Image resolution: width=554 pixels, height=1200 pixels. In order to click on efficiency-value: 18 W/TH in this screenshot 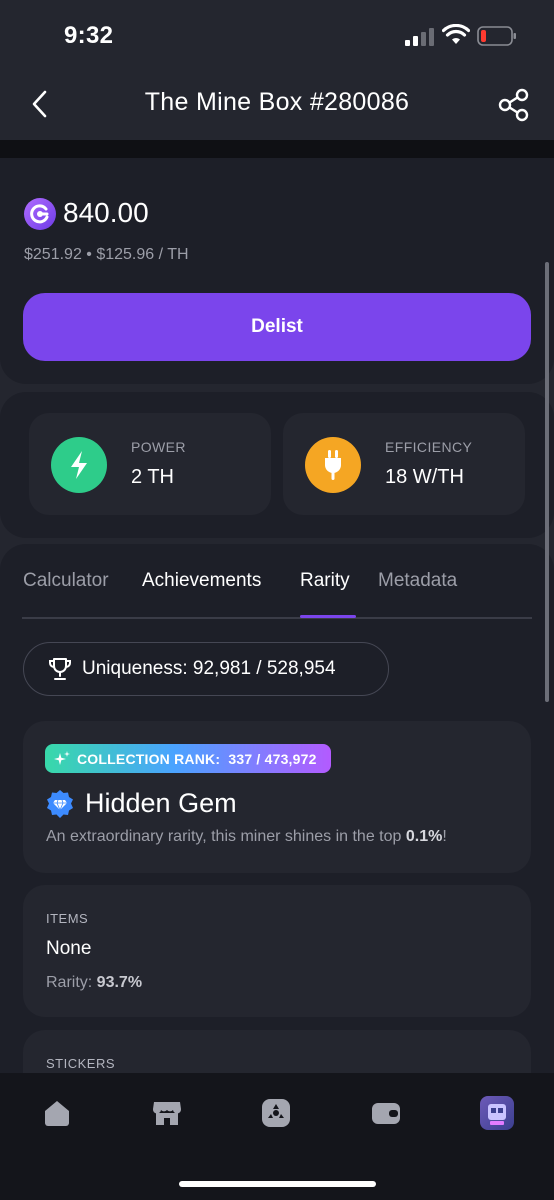, I will do `click(424, 477)`.